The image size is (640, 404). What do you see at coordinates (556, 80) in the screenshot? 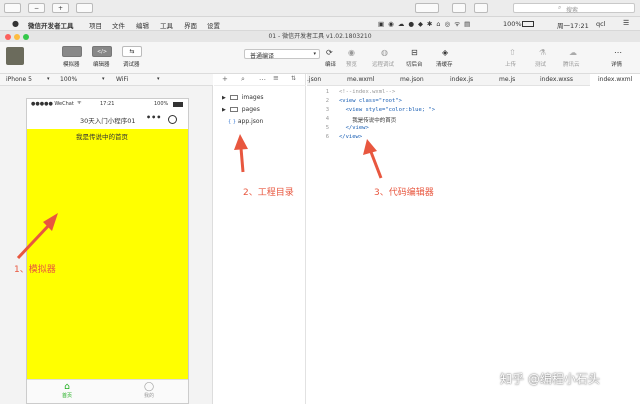
I see `tab-index-wxss: index.wxss` at bounding box center [556, 80].